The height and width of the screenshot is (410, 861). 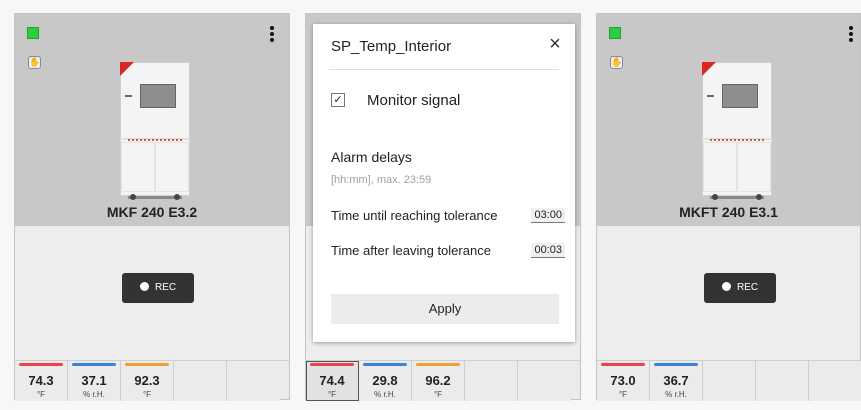 What do you see at coordinates (147, 381) in the screenshot?
I see `signal-tile: 92.3 °F` at bounding box center [147, 381].